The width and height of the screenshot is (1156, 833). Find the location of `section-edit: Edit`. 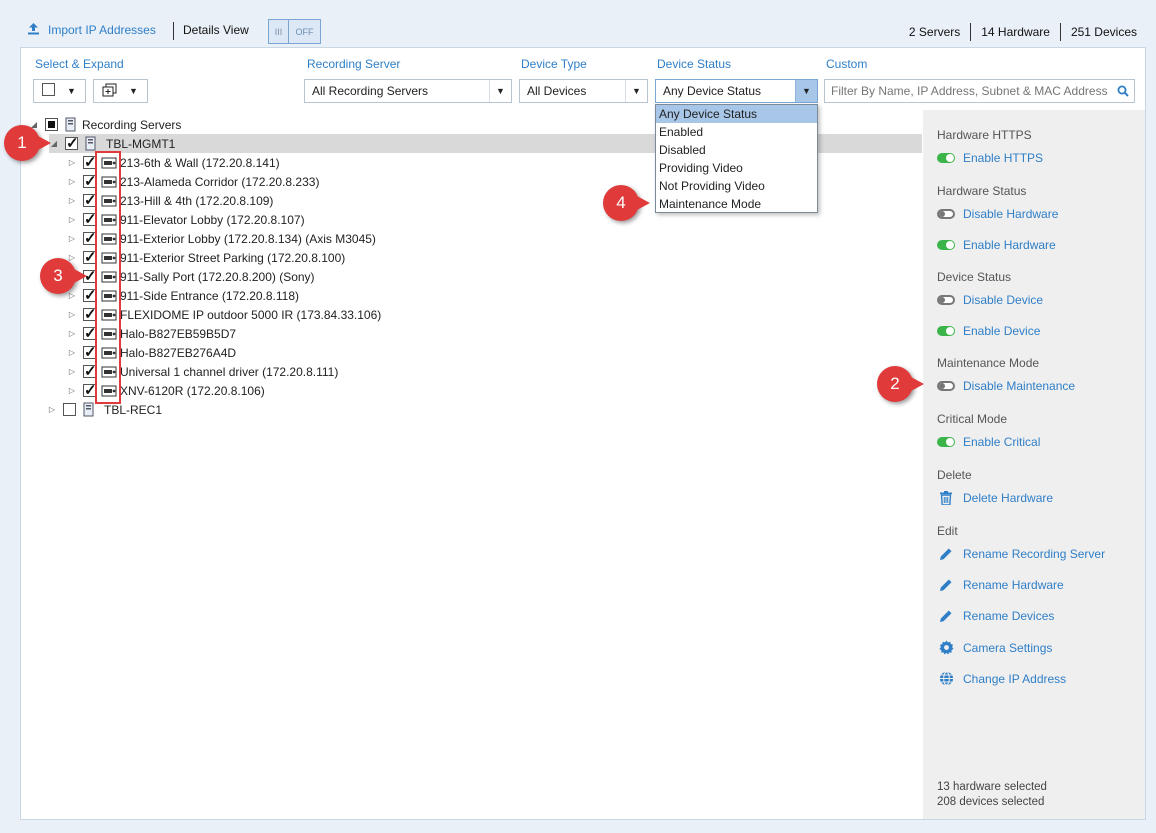

section-edit: Edit is located at coordinates (947, 531).